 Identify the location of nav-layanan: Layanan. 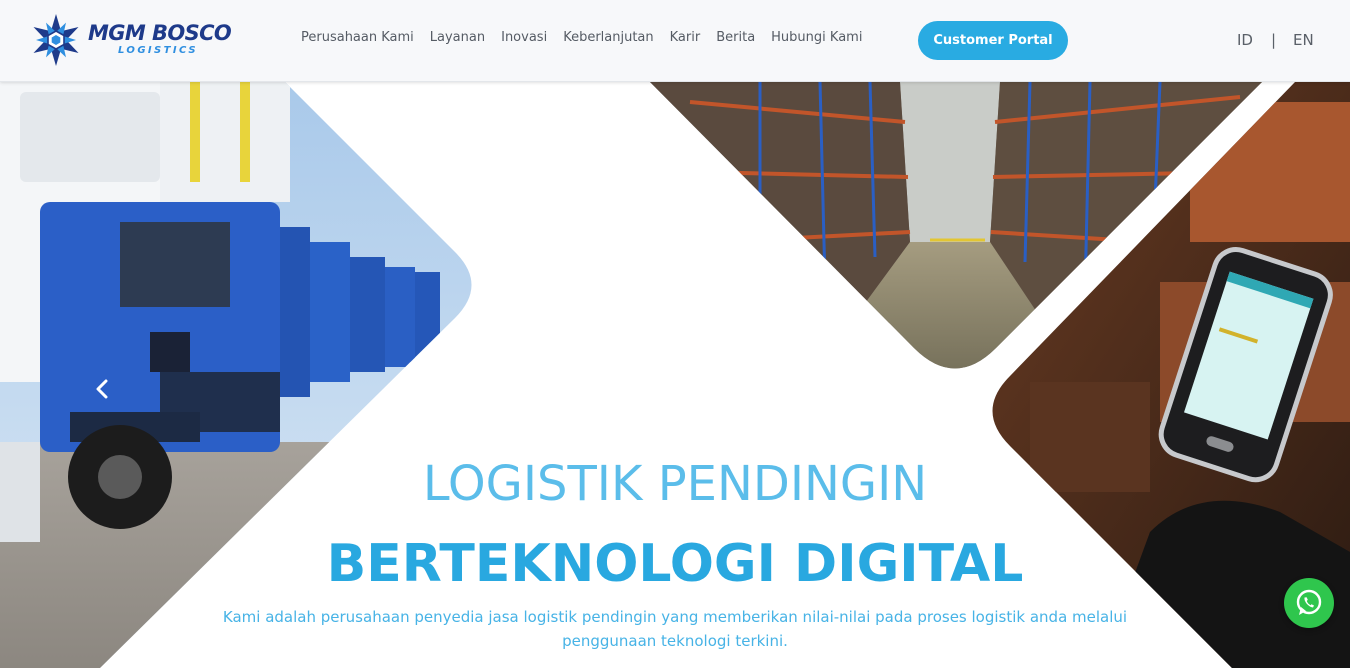
(457, 38).